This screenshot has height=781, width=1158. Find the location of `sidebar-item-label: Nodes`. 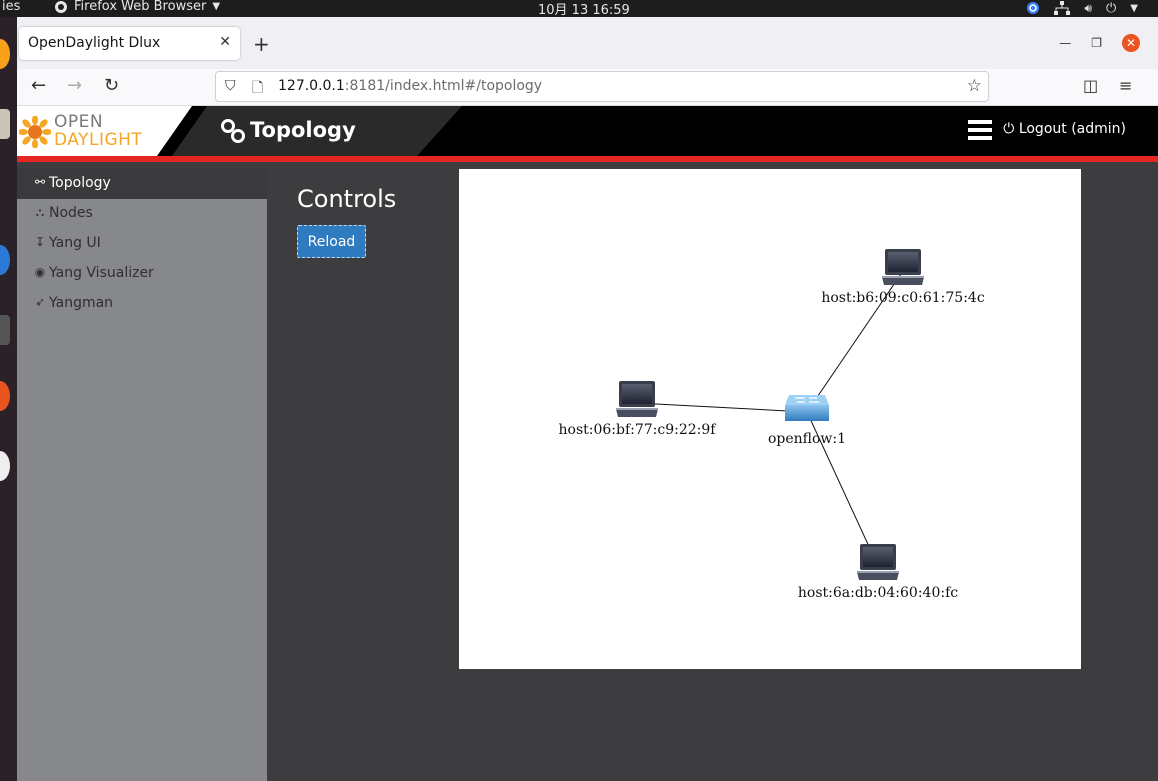

sidebar-item-label: Nodes is located at coordinates (71, 213).